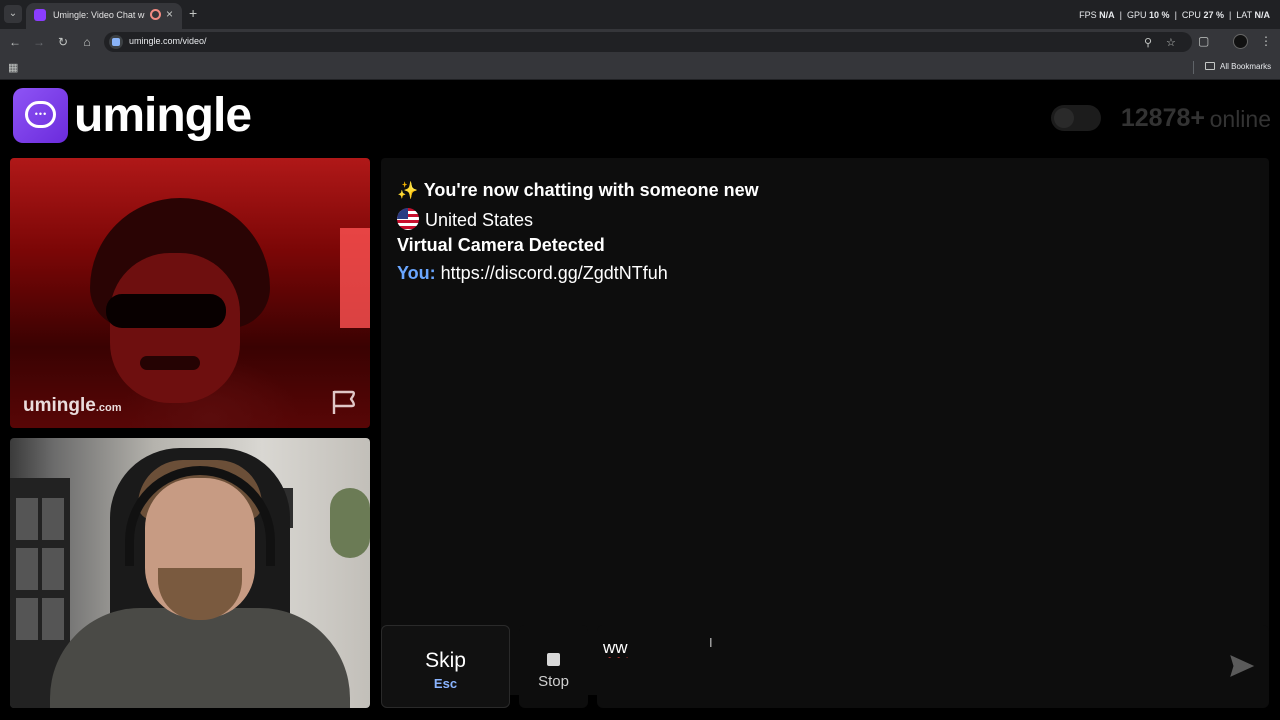  I want to click on zoom-icon: ⚲, so click(1148, 42).